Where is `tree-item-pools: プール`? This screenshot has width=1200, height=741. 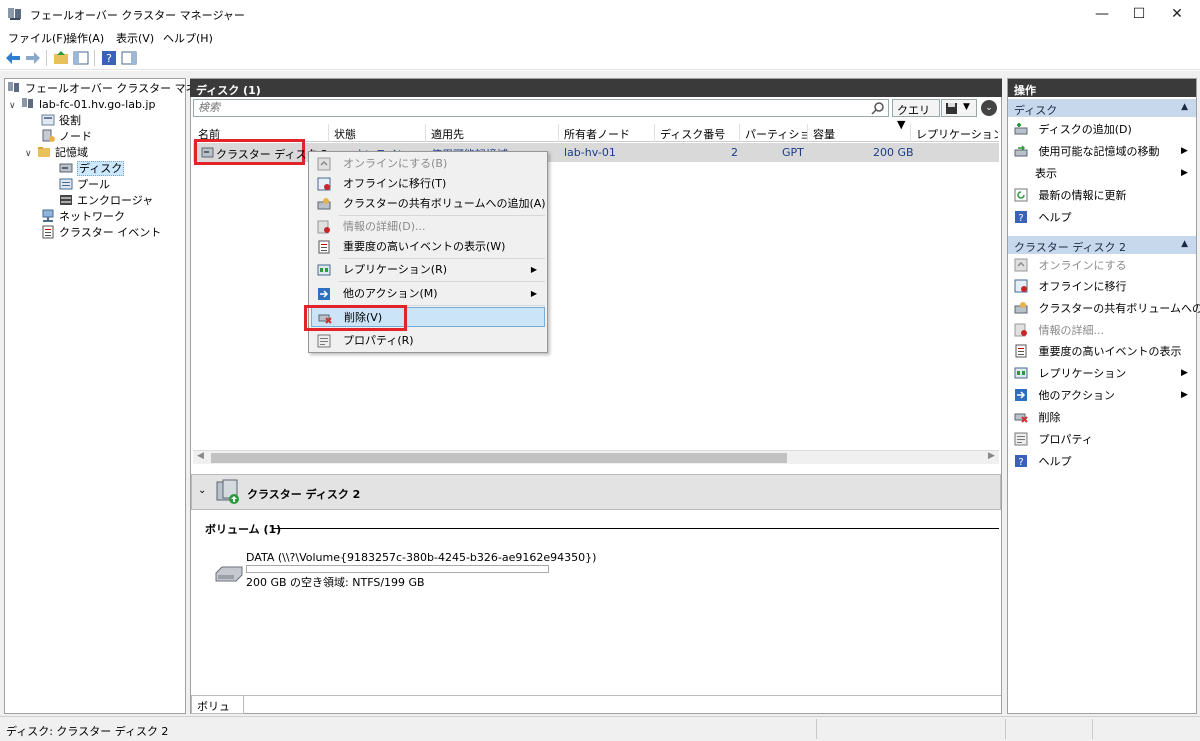
tree-item-pools: プール is located at coordinates (84, 185).